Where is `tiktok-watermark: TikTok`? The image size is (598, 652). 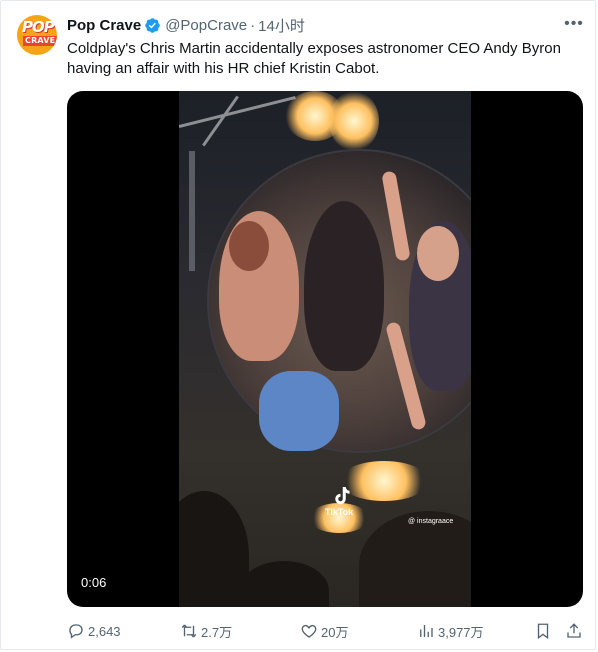
tiktok-watermark: TikTok is located at coordinates (348, 502).